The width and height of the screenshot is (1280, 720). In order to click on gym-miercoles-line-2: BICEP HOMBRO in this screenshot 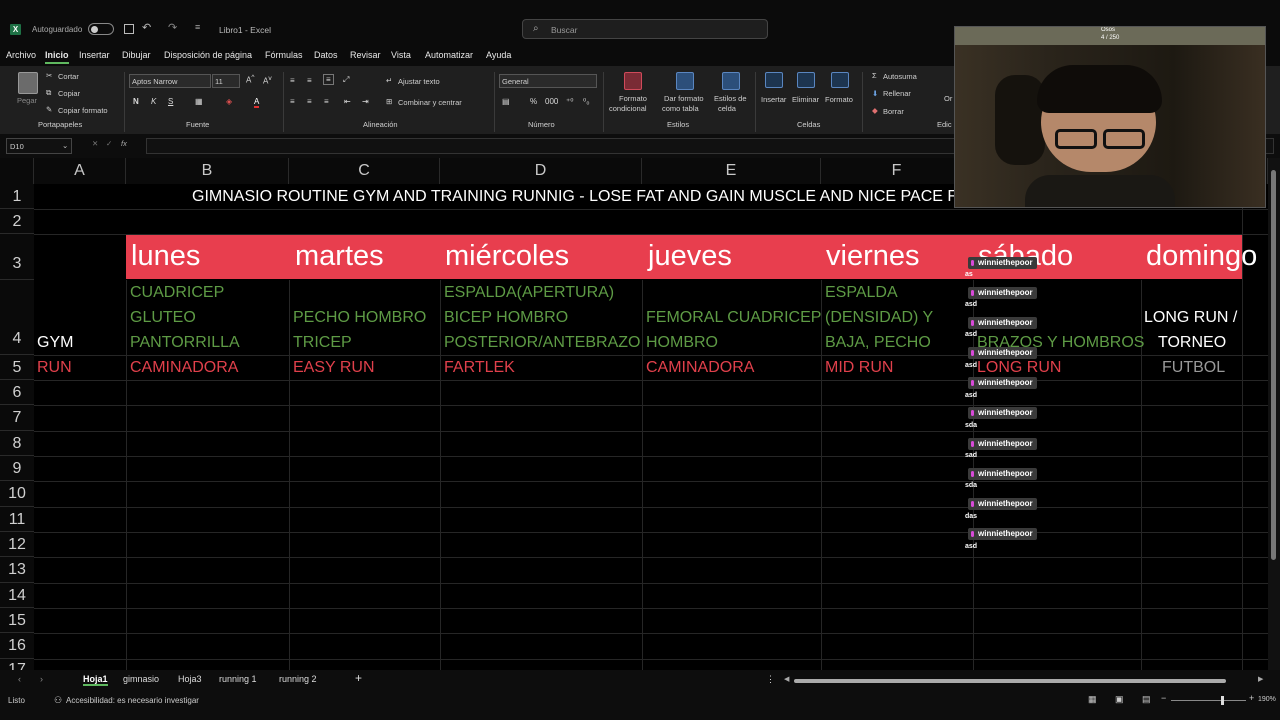, I will do `click(506, 318)`.